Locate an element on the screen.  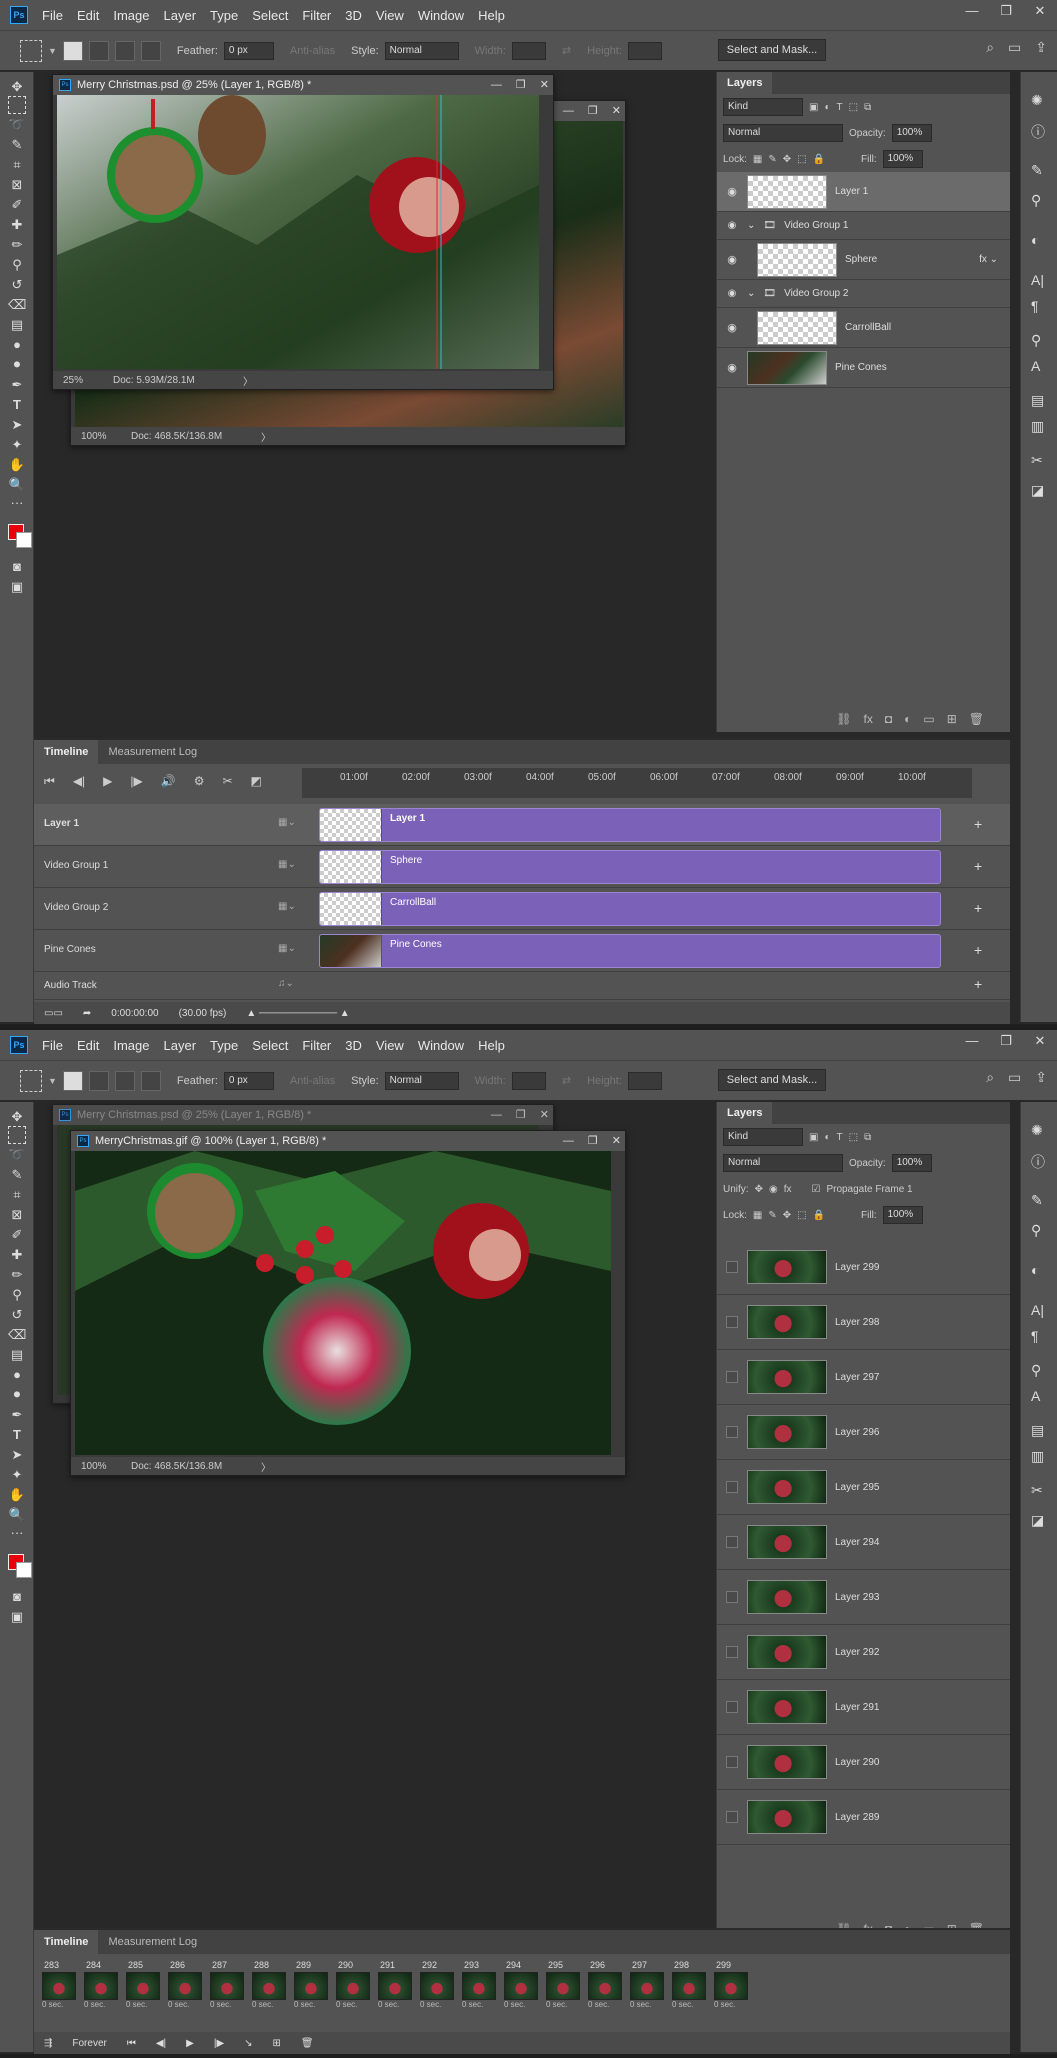
type-tool-icon: T is located at coordinates (17, 405).